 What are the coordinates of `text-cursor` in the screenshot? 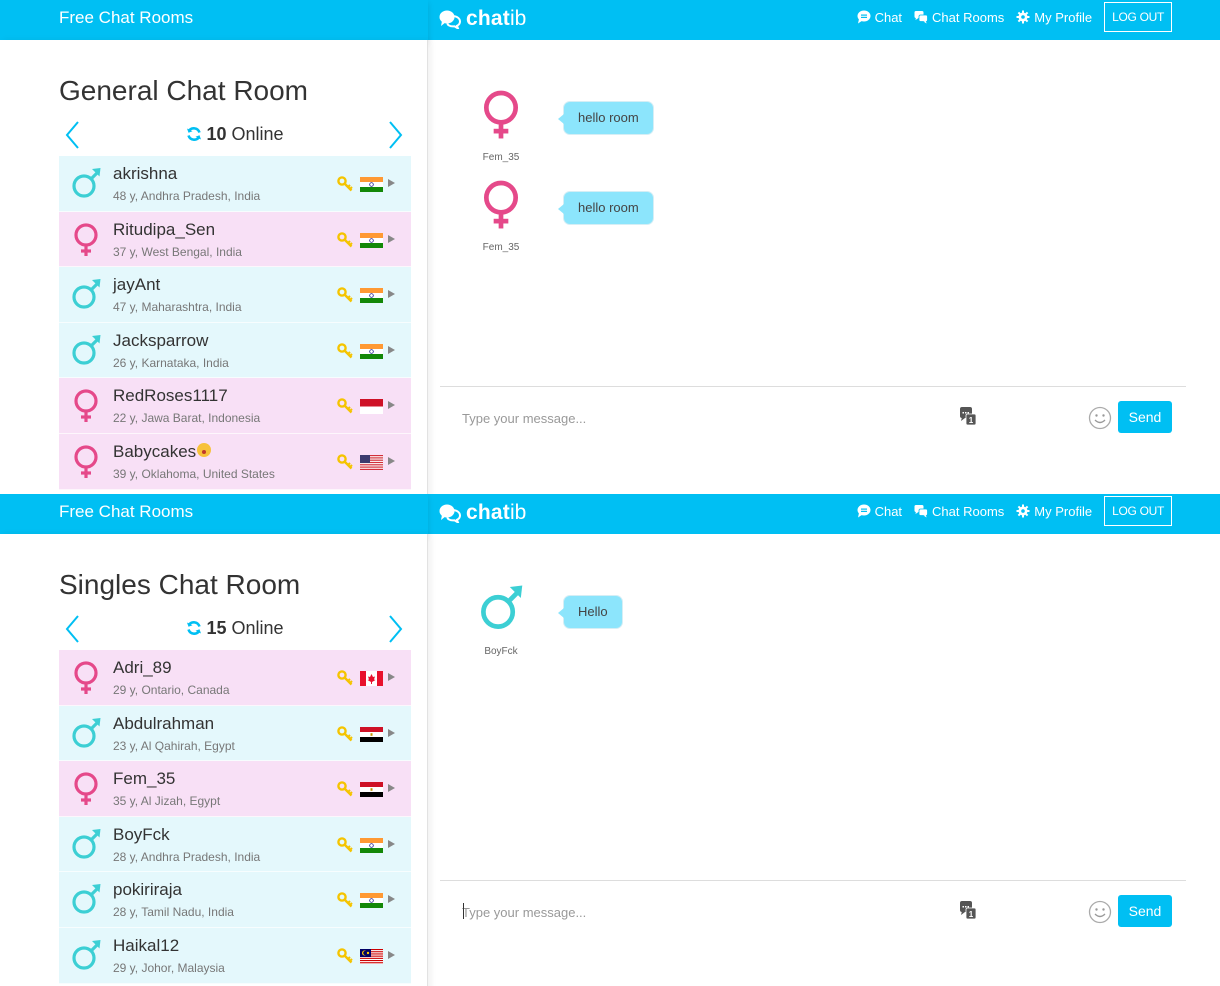 It's located at (463, 911).